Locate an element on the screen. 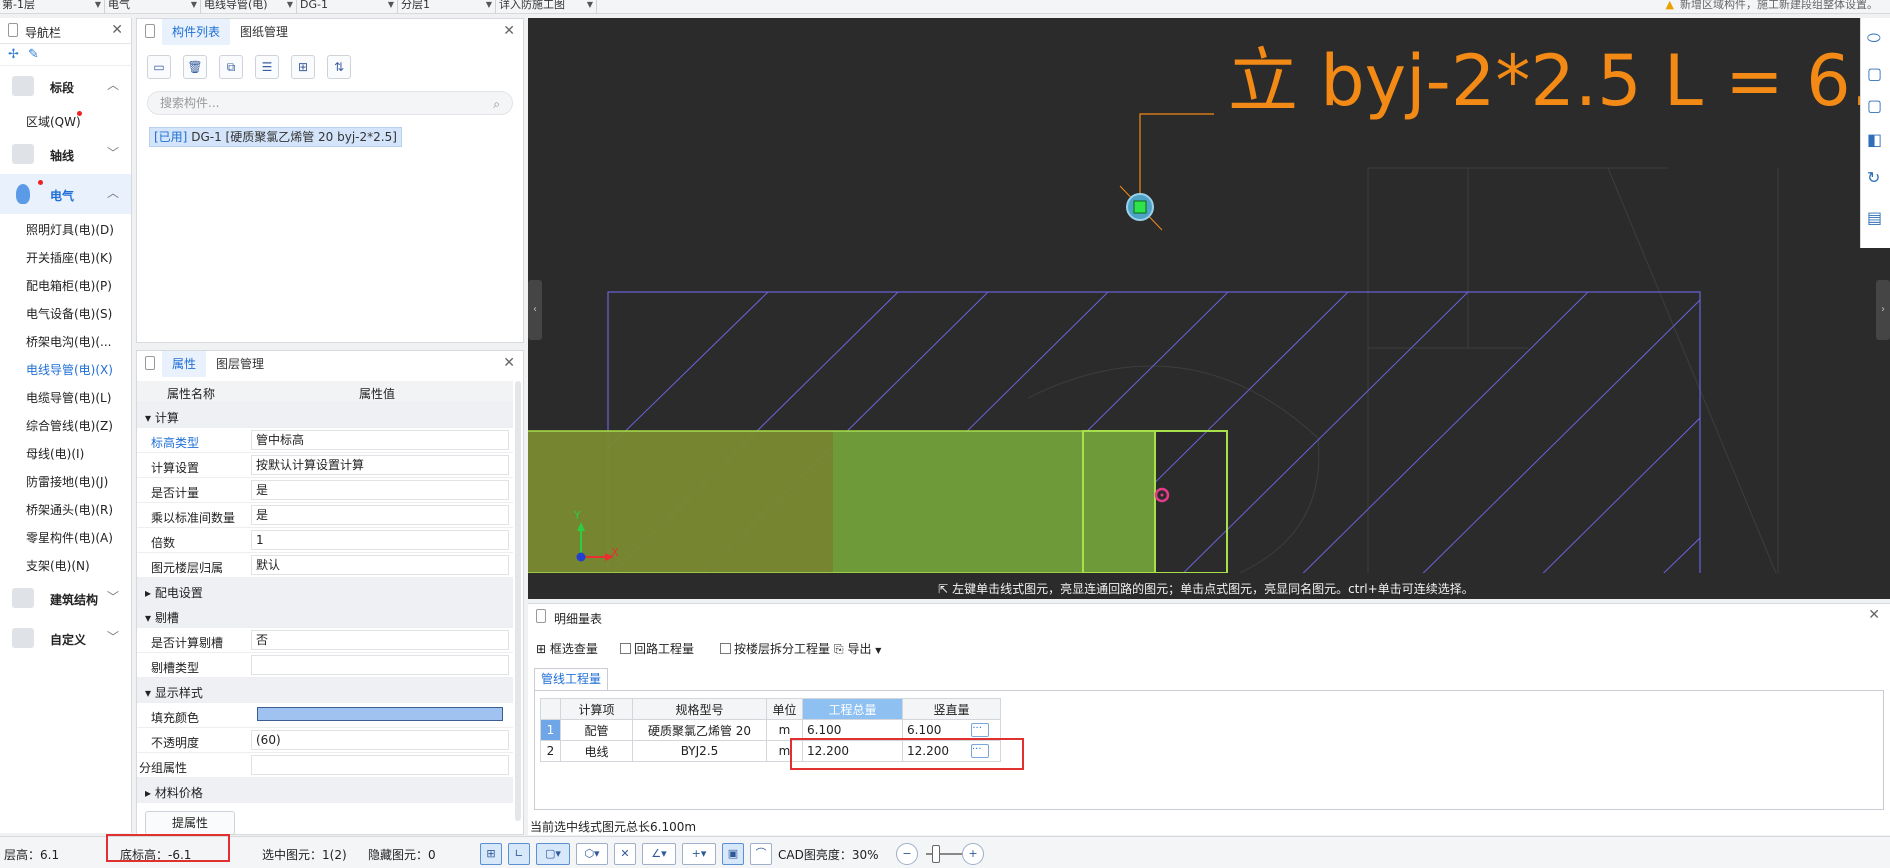  property-group-display: ▾ 显示样式 is located at coordinates (325, 690).